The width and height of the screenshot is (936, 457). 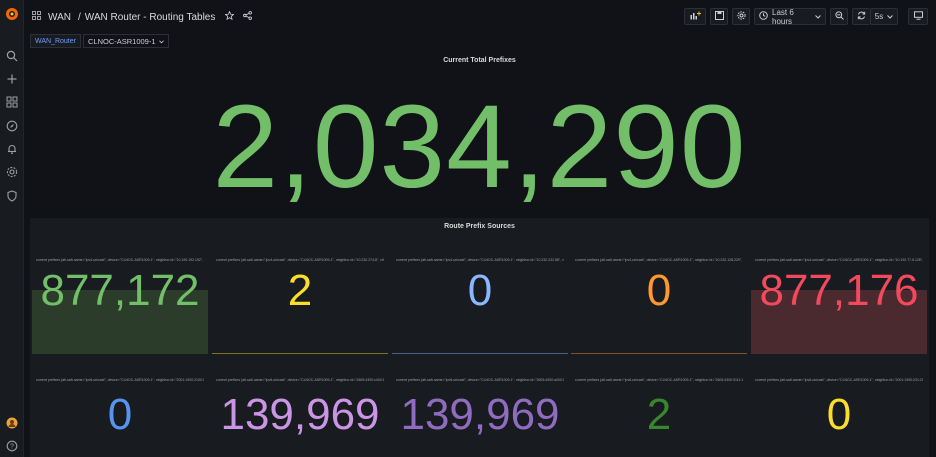 I want to click on time-picker-button: Last 6 hours, so click(x=790, y=16).